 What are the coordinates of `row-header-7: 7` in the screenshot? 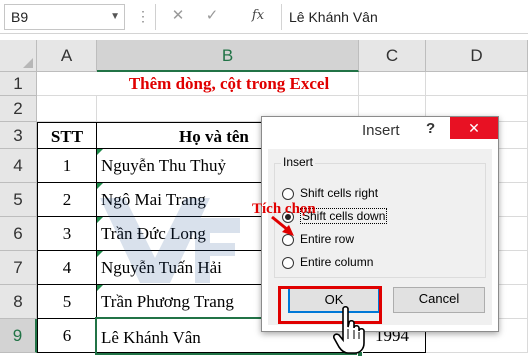 It's located at (18, 268).